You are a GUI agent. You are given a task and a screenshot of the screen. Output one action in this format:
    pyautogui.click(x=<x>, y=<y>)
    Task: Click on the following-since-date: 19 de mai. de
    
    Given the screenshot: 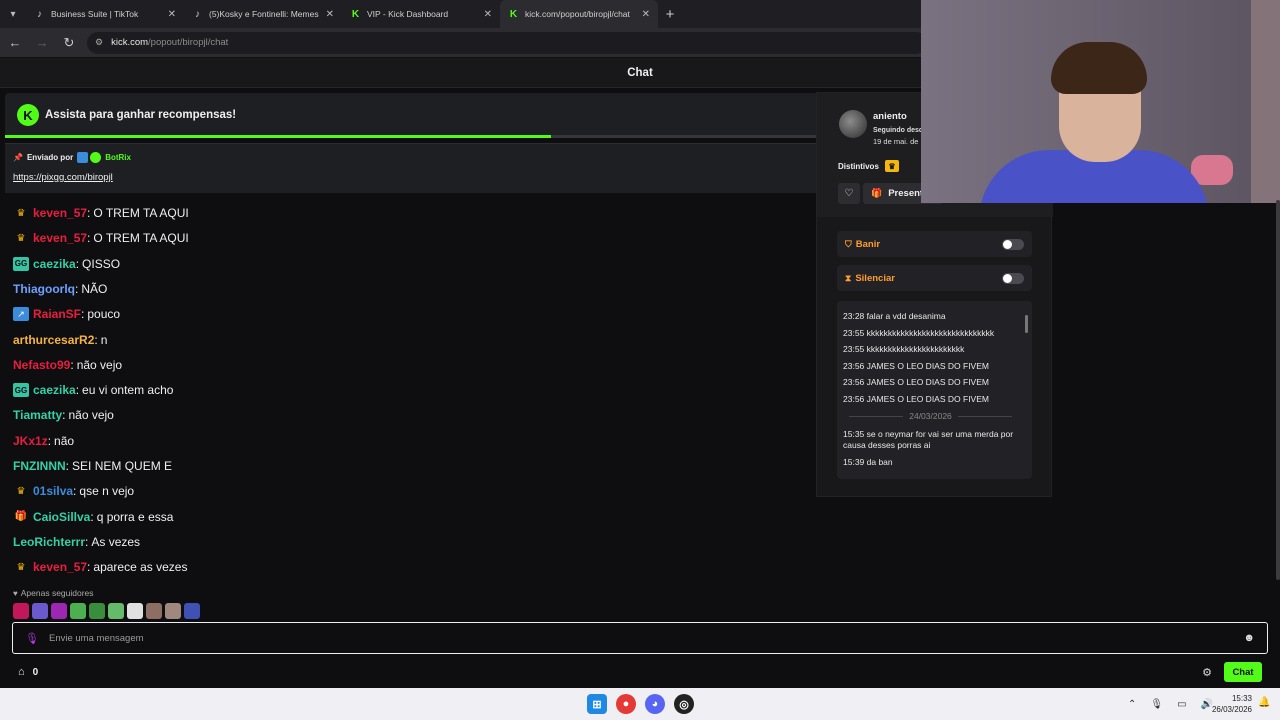 What is the action you would take?
    pyautogui.click(x=896, y=141)
    